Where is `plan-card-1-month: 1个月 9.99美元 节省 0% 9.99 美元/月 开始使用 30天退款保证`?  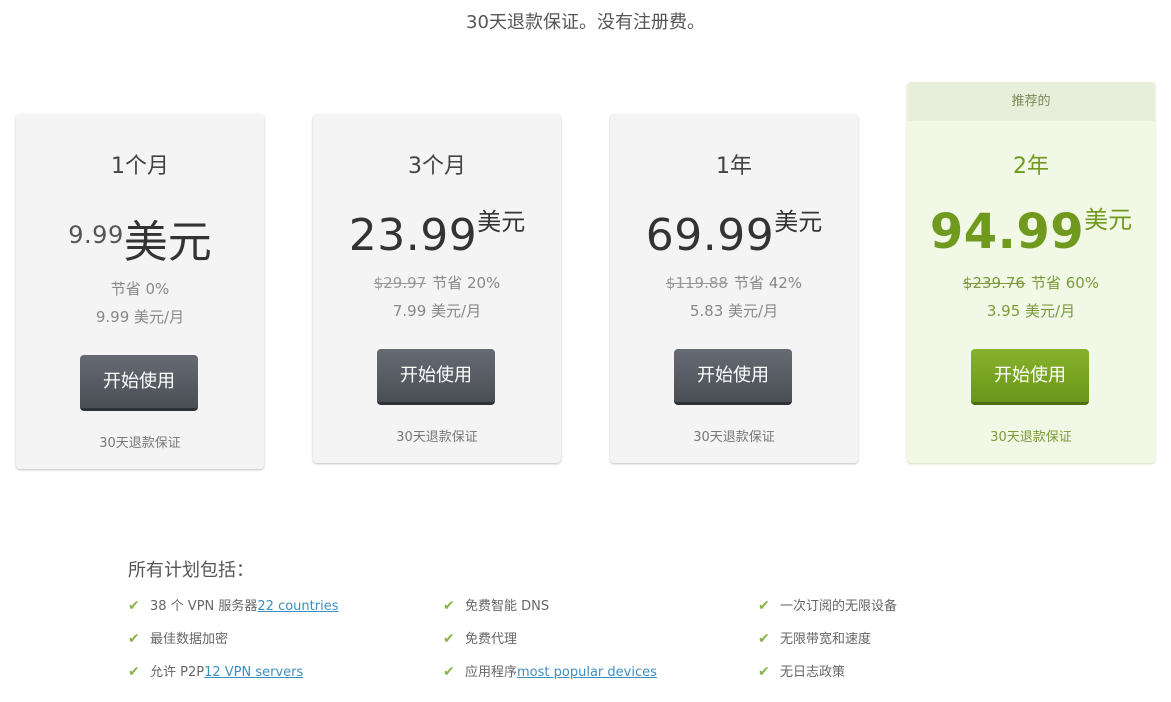
plan-card-1-month: 1个月 9.99美元 节省 0% 9.99 美元/月 开始使用 30天退款保证 is located at coordinates (140, 291).